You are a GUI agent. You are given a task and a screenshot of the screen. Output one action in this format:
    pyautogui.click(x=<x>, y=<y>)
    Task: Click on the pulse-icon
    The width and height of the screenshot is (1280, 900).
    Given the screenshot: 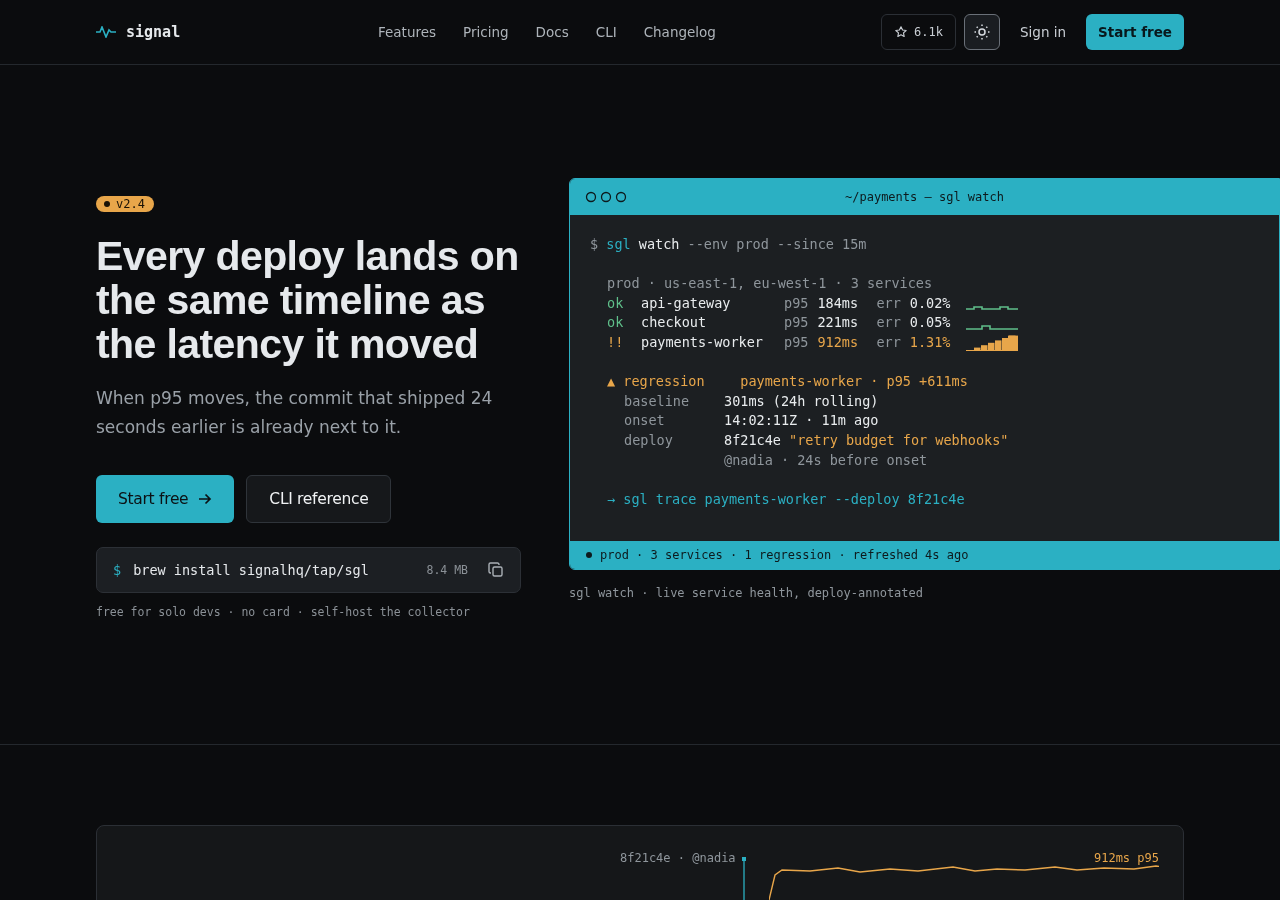 What is the action you would take?
    pyautogui.click(x=106, y=32)
    